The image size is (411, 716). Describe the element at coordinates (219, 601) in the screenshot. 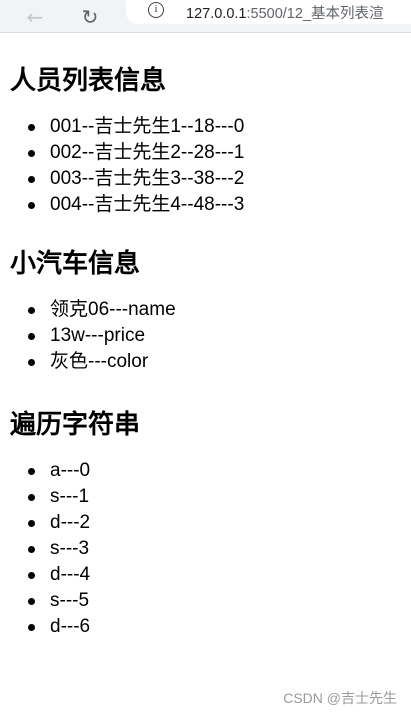

I see `string-char-item: s---5` at that location.